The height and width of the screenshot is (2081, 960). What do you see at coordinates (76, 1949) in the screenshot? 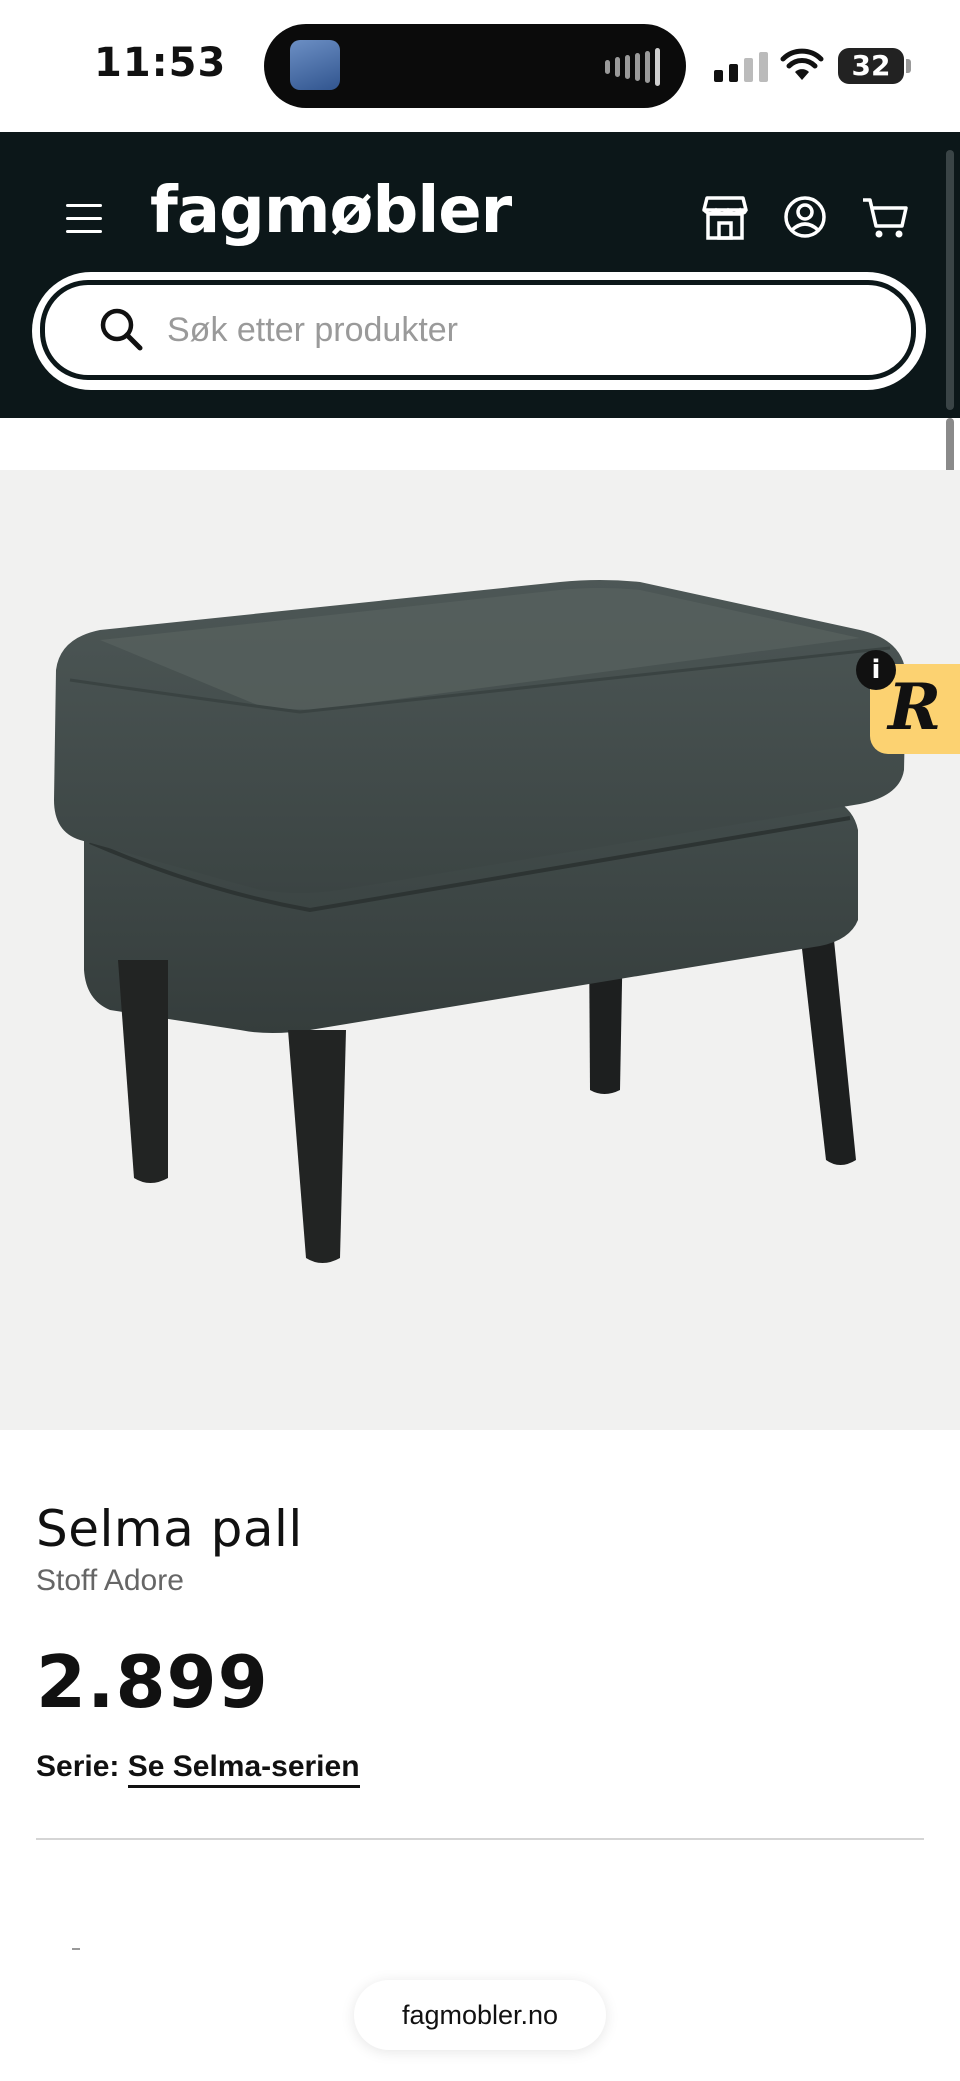
I see `section-mark` at bounding box center [76, 1949].